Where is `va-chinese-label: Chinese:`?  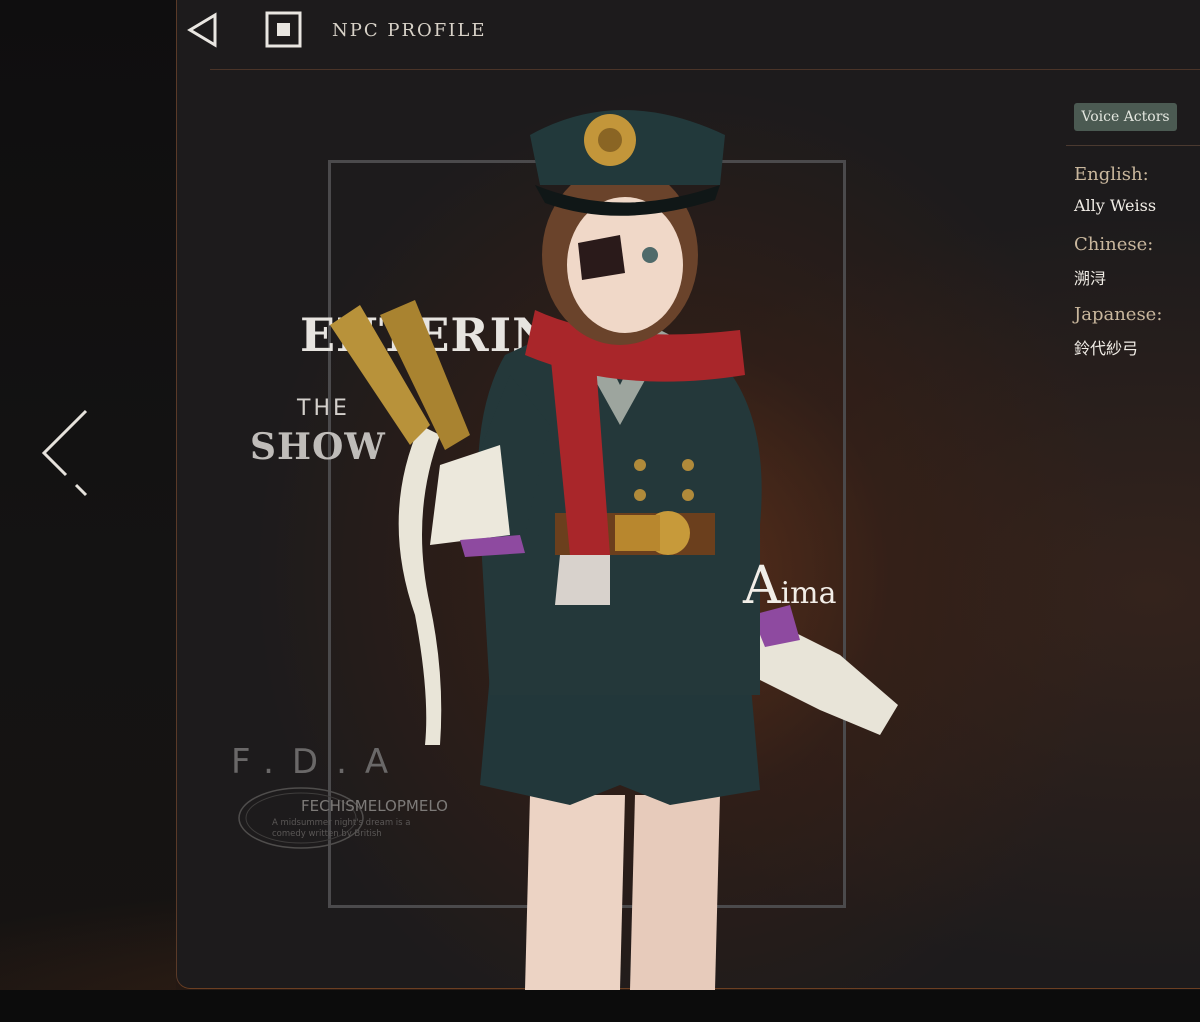
va-chinese-label: Chinese: is located at coordinates (1114, 244).